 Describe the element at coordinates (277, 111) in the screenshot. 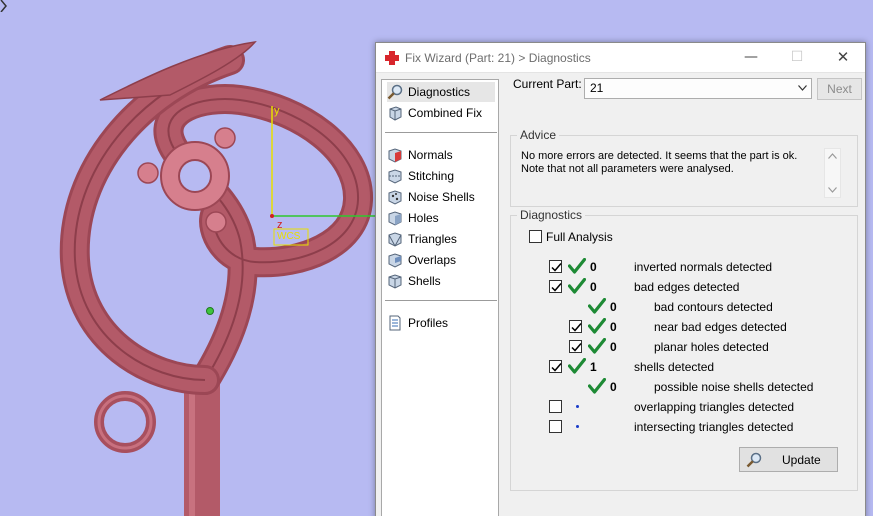

I see `axis-y-label: y` at that location.